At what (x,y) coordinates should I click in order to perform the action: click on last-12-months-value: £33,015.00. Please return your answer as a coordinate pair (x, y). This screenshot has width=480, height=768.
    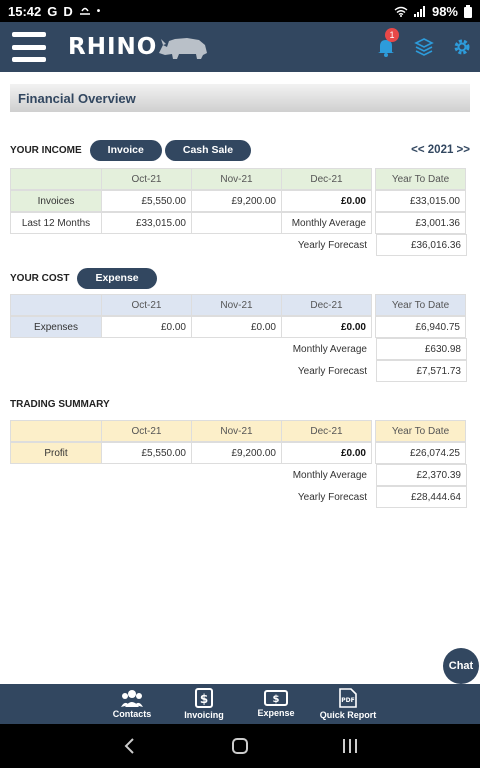
    Looking at the image, I should click on (146, 223).